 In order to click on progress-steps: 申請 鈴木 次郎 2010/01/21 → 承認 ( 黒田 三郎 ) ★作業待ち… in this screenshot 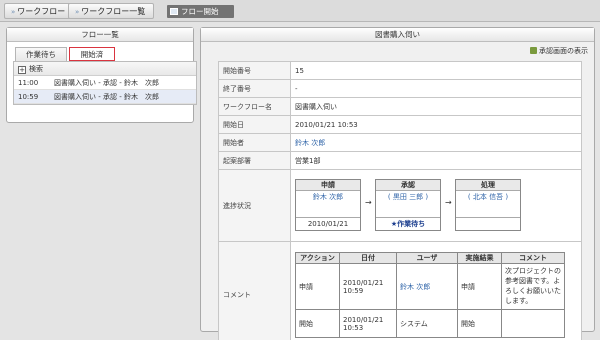, I will do `click(435, 206)`.